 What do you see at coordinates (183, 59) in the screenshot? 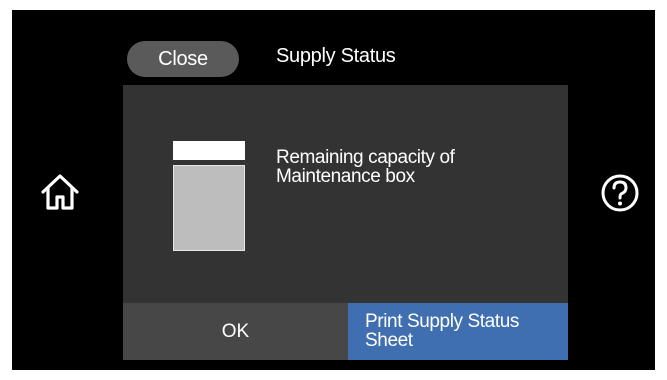
I see `close-button: Close` at bounding box center [183, 59].